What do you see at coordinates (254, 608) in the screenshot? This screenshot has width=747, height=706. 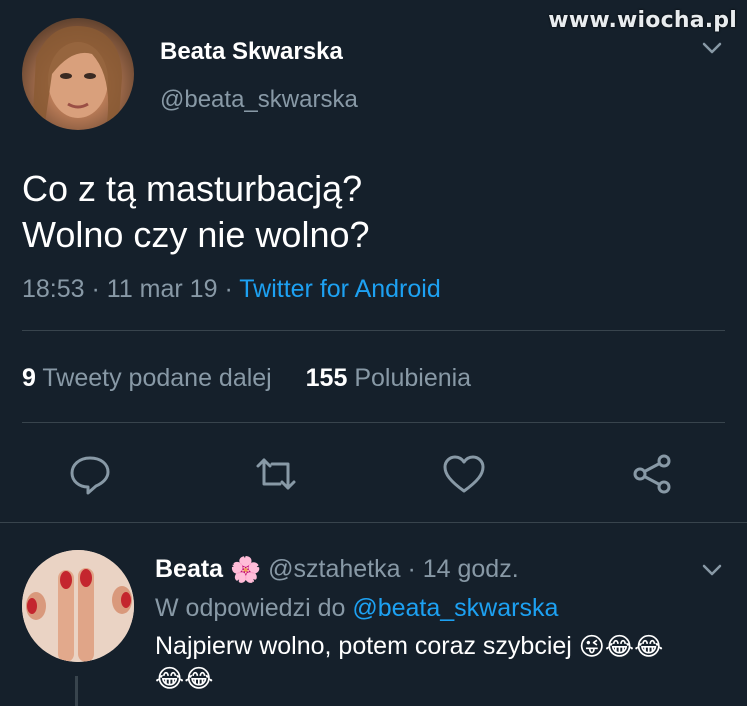 I see `replying-to-label: W odpowiedzi do` at bounding box center [254, 608].